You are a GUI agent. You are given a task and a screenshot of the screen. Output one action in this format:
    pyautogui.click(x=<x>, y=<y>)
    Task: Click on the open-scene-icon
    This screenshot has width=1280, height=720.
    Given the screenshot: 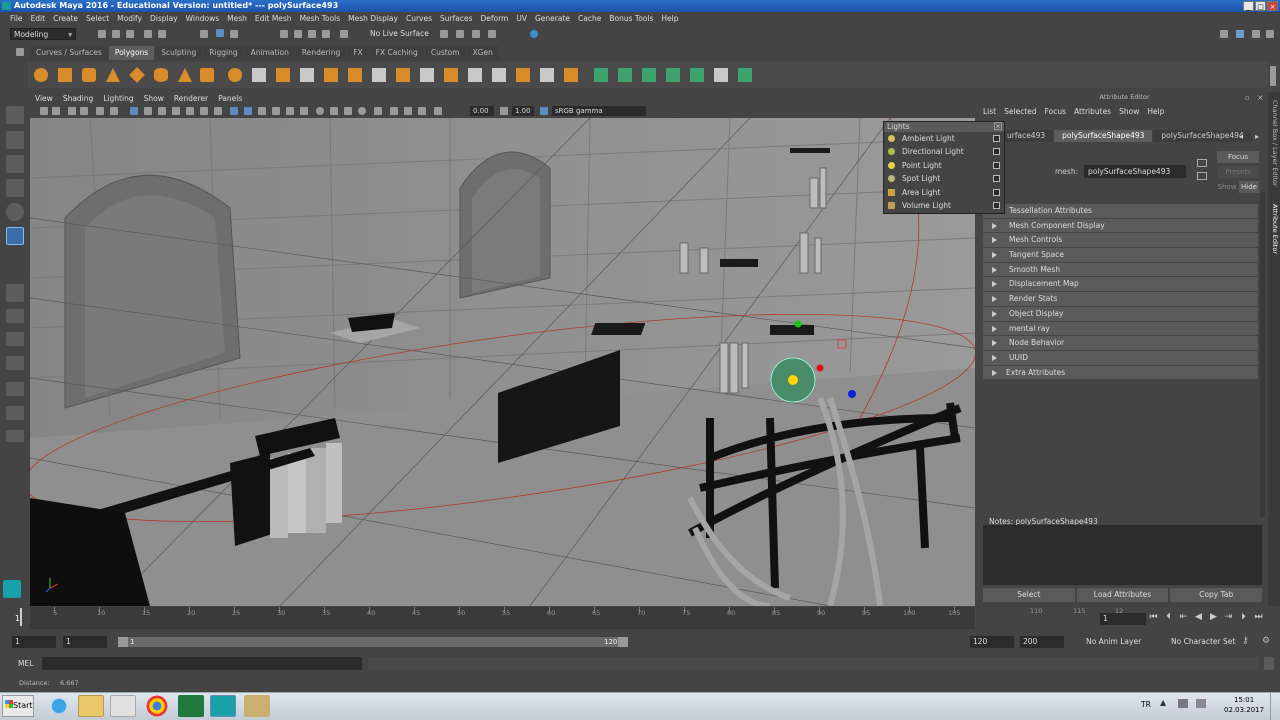 What is the action you would take?
    pyautogui.click(x=116, y=34)
    